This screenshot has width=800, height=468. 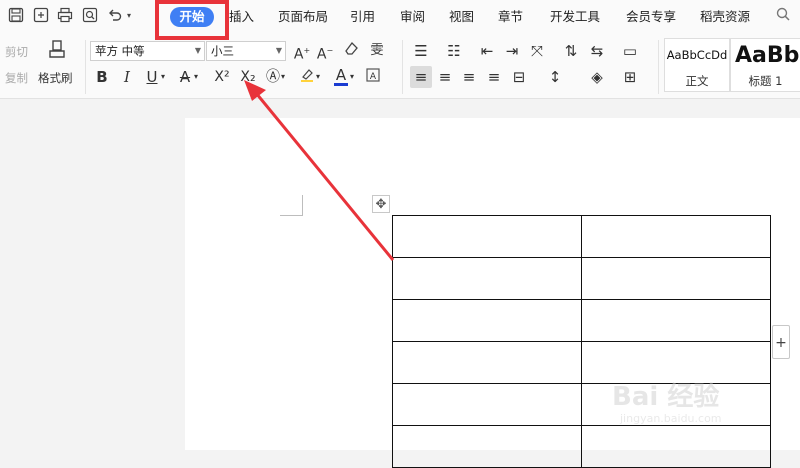 I want to click on font-color-swatch, so click(x=341, y=84).